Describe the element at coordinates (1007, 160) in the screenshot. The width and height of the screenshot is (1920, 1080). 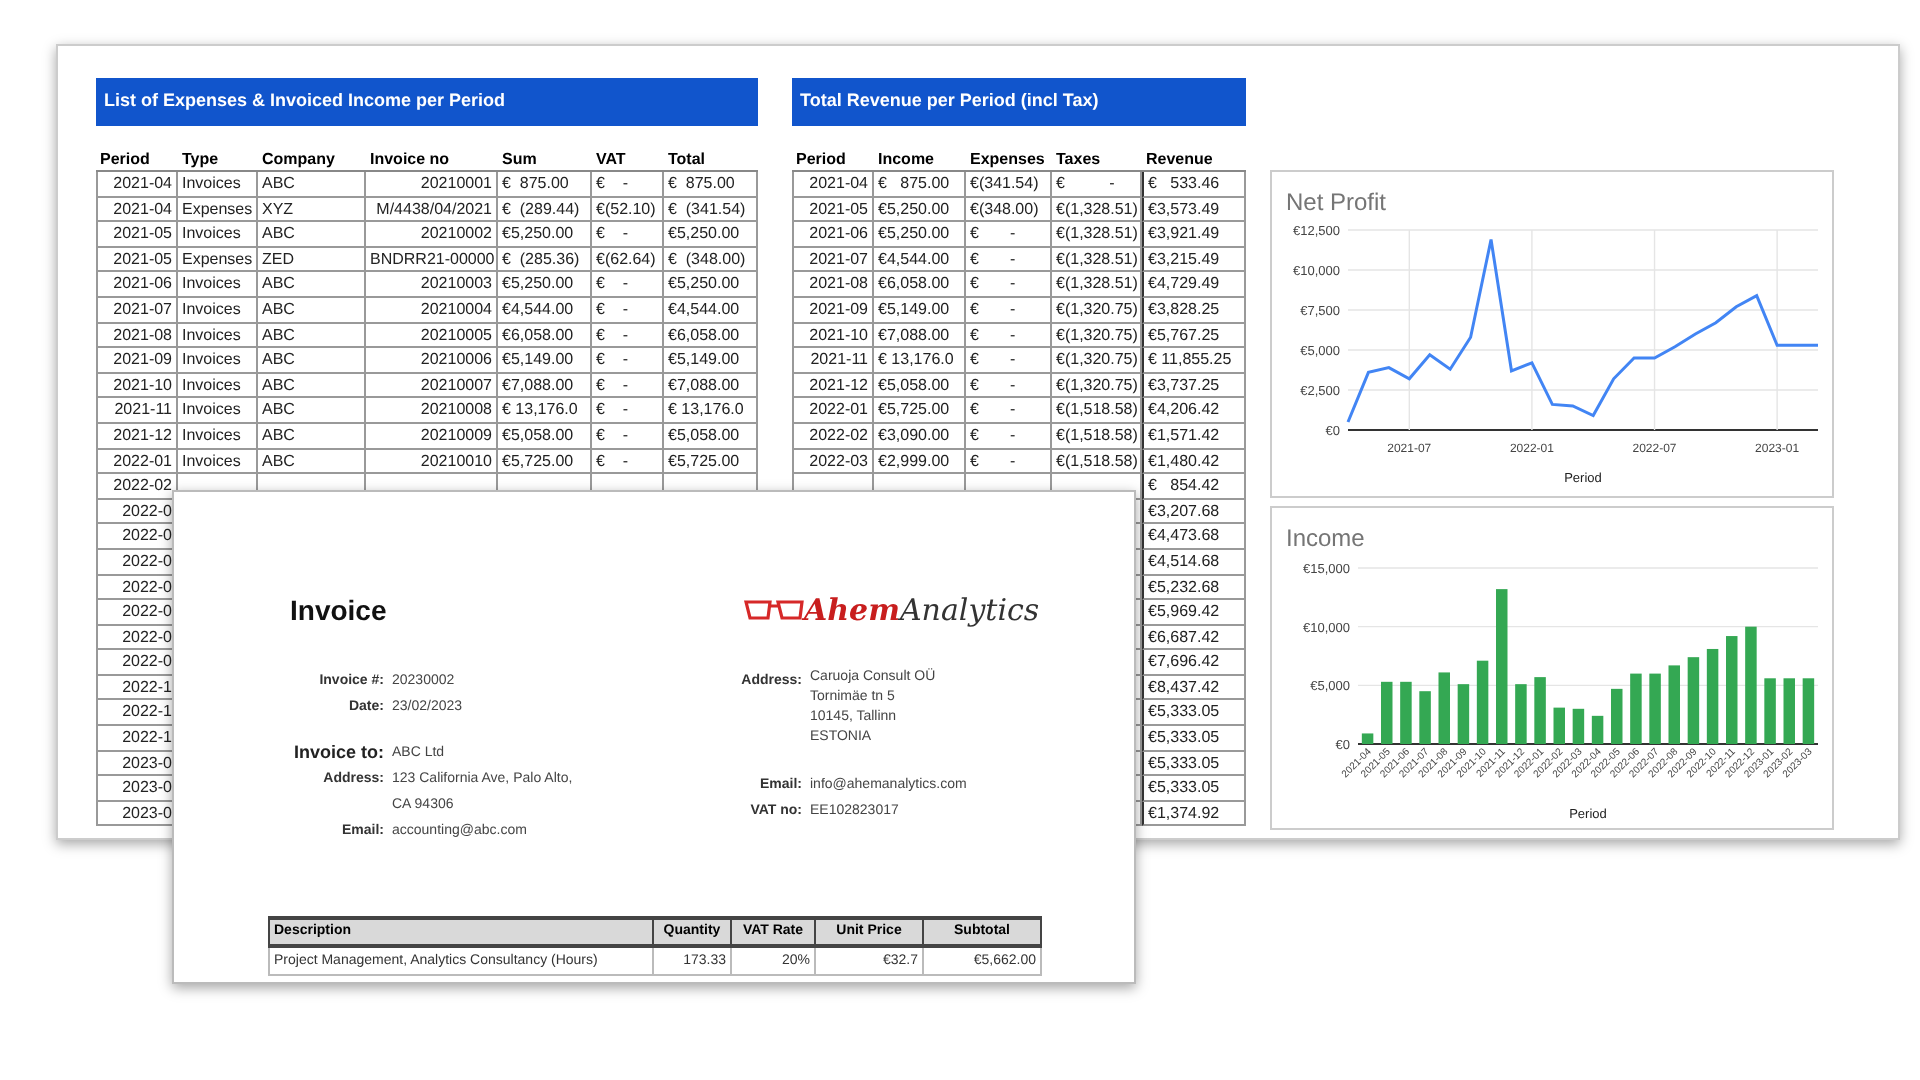
I see `column-header: Expenses` at that location.